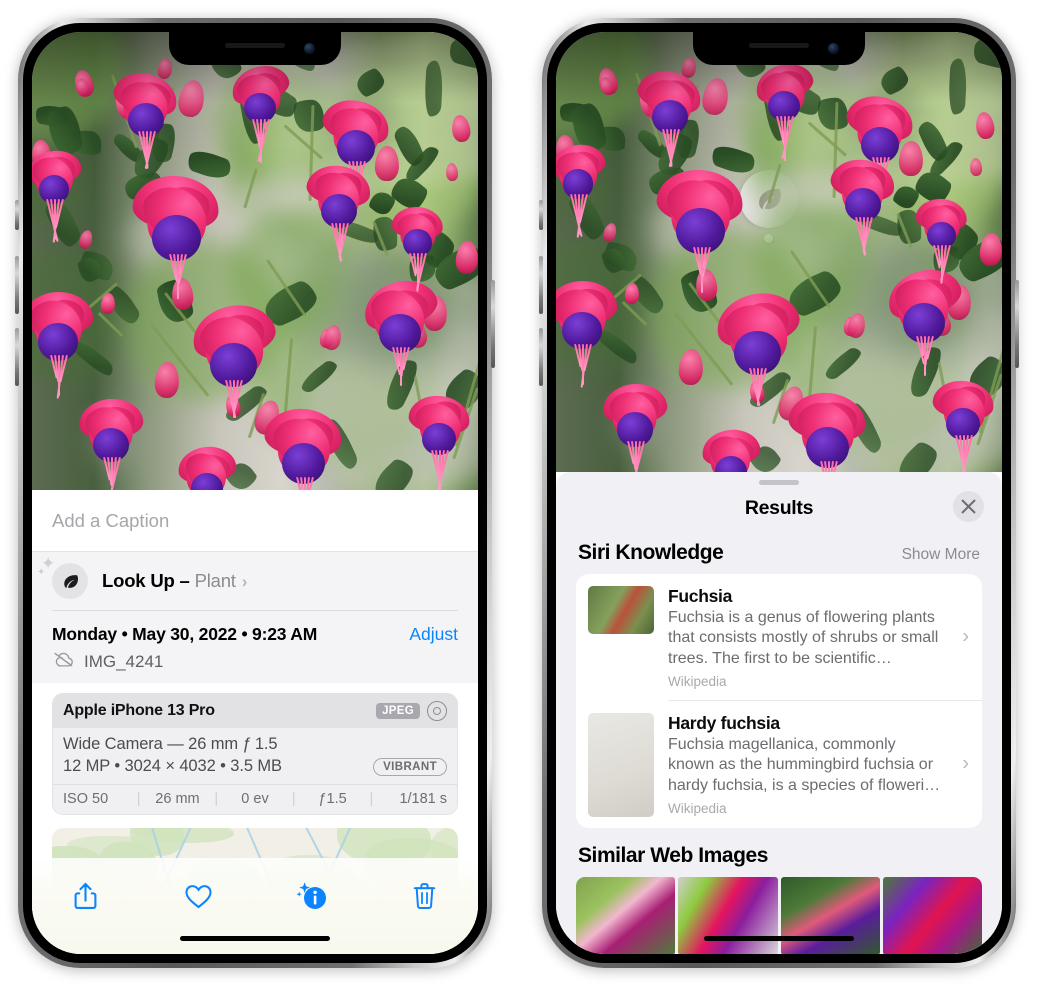 This screenshot has height=985, width=1055. I want to click on look-up-block: ✦ ✦ Look Up – Plant ›, so click(255, 581).